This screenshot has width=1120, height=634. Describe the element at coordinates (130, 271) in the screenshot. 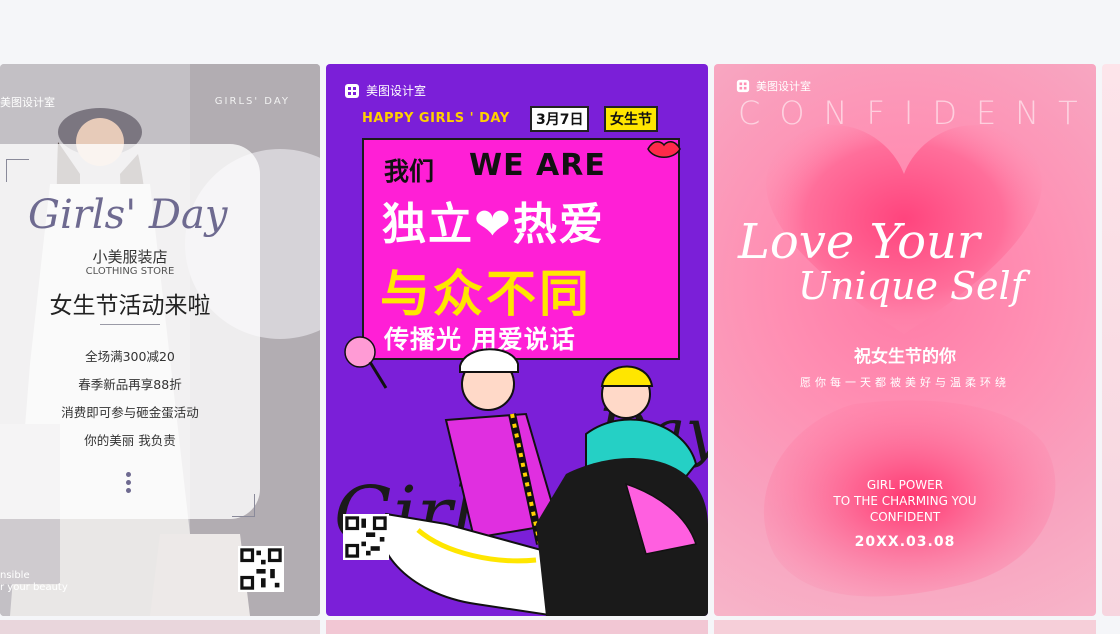

I see `store-name-en: CLOTHING STORE` at that location.